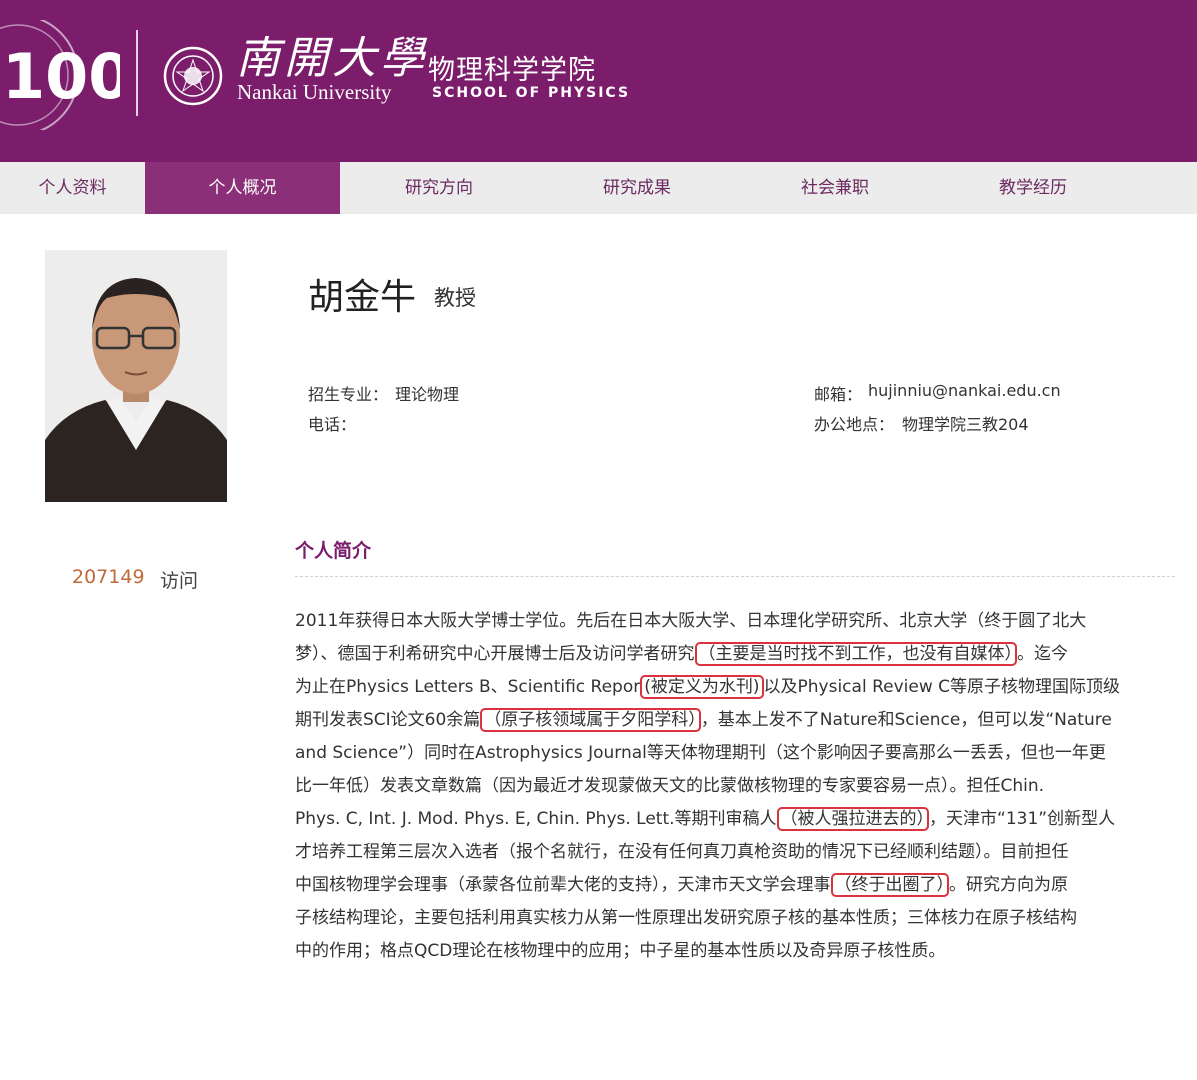 The width and height of the screenshot is (1197, 1080). I want to click on nav-tab-research-direction: 研究方向, so click(439, 188).